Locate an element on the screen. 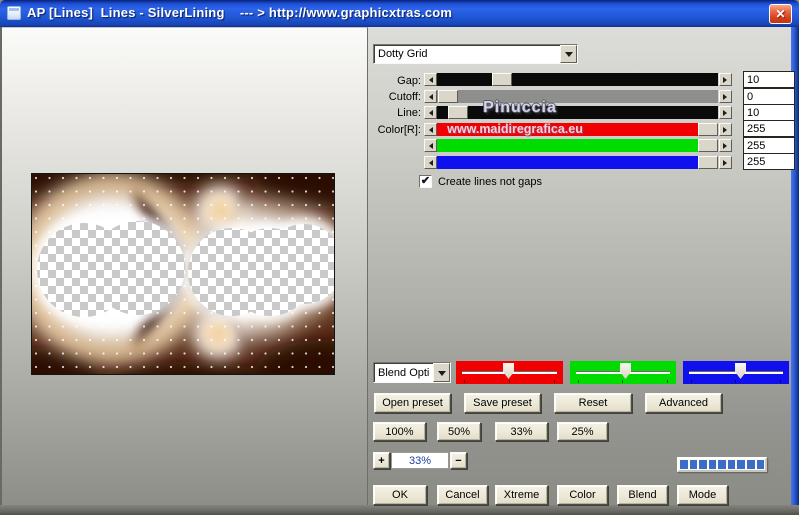 The height and width of the screenshot is (515, 799). color-blue-slider is located at coordinates (578, 162).